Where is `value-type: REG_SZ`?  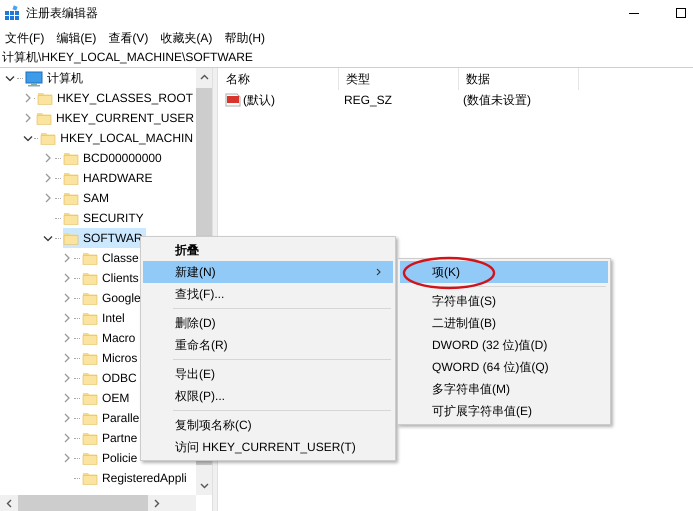 value-type: REG_SZ is located at coordinates (368, 100).